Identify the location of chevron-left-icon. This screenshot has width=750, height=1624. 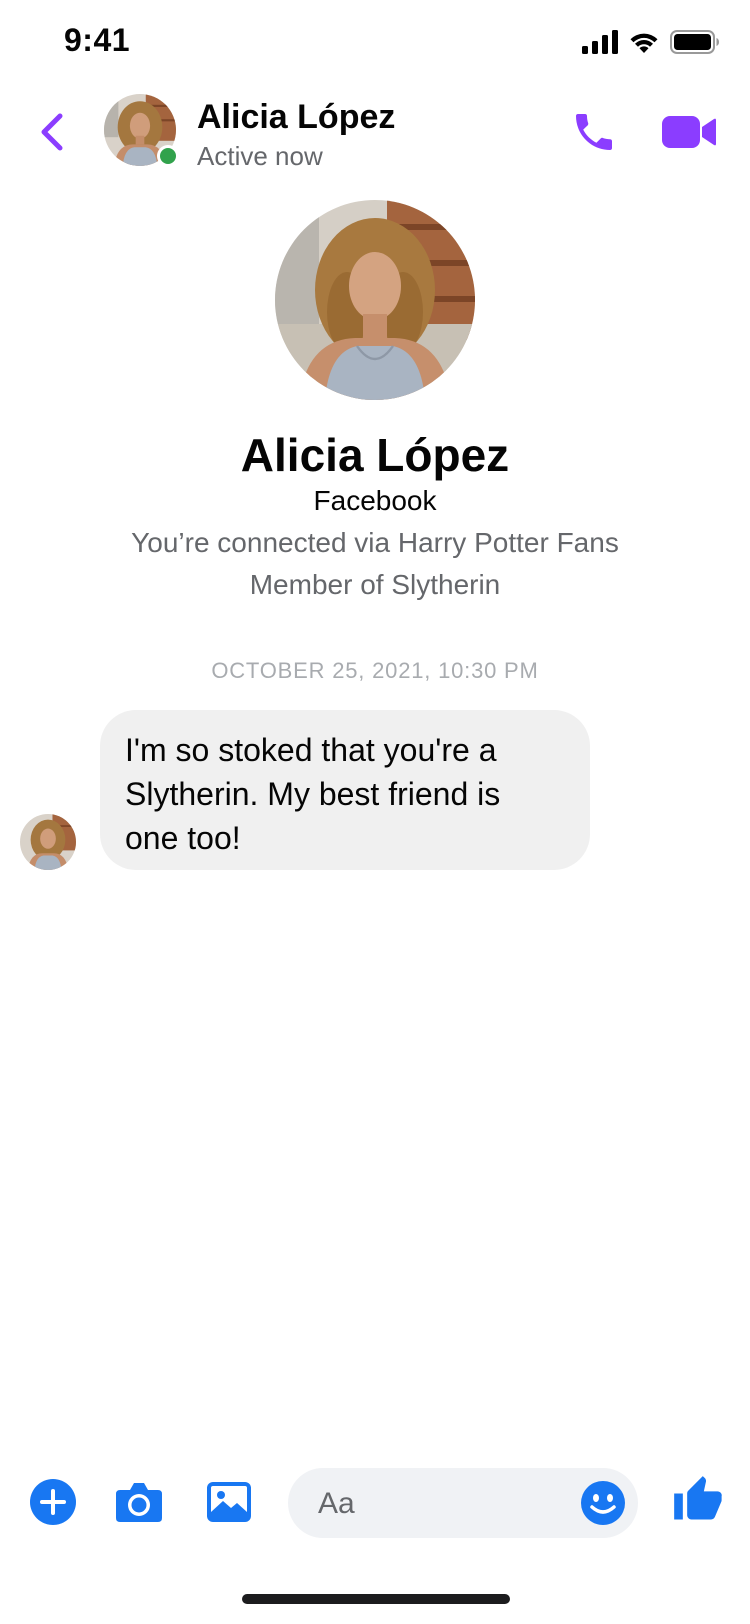
(52, 132).